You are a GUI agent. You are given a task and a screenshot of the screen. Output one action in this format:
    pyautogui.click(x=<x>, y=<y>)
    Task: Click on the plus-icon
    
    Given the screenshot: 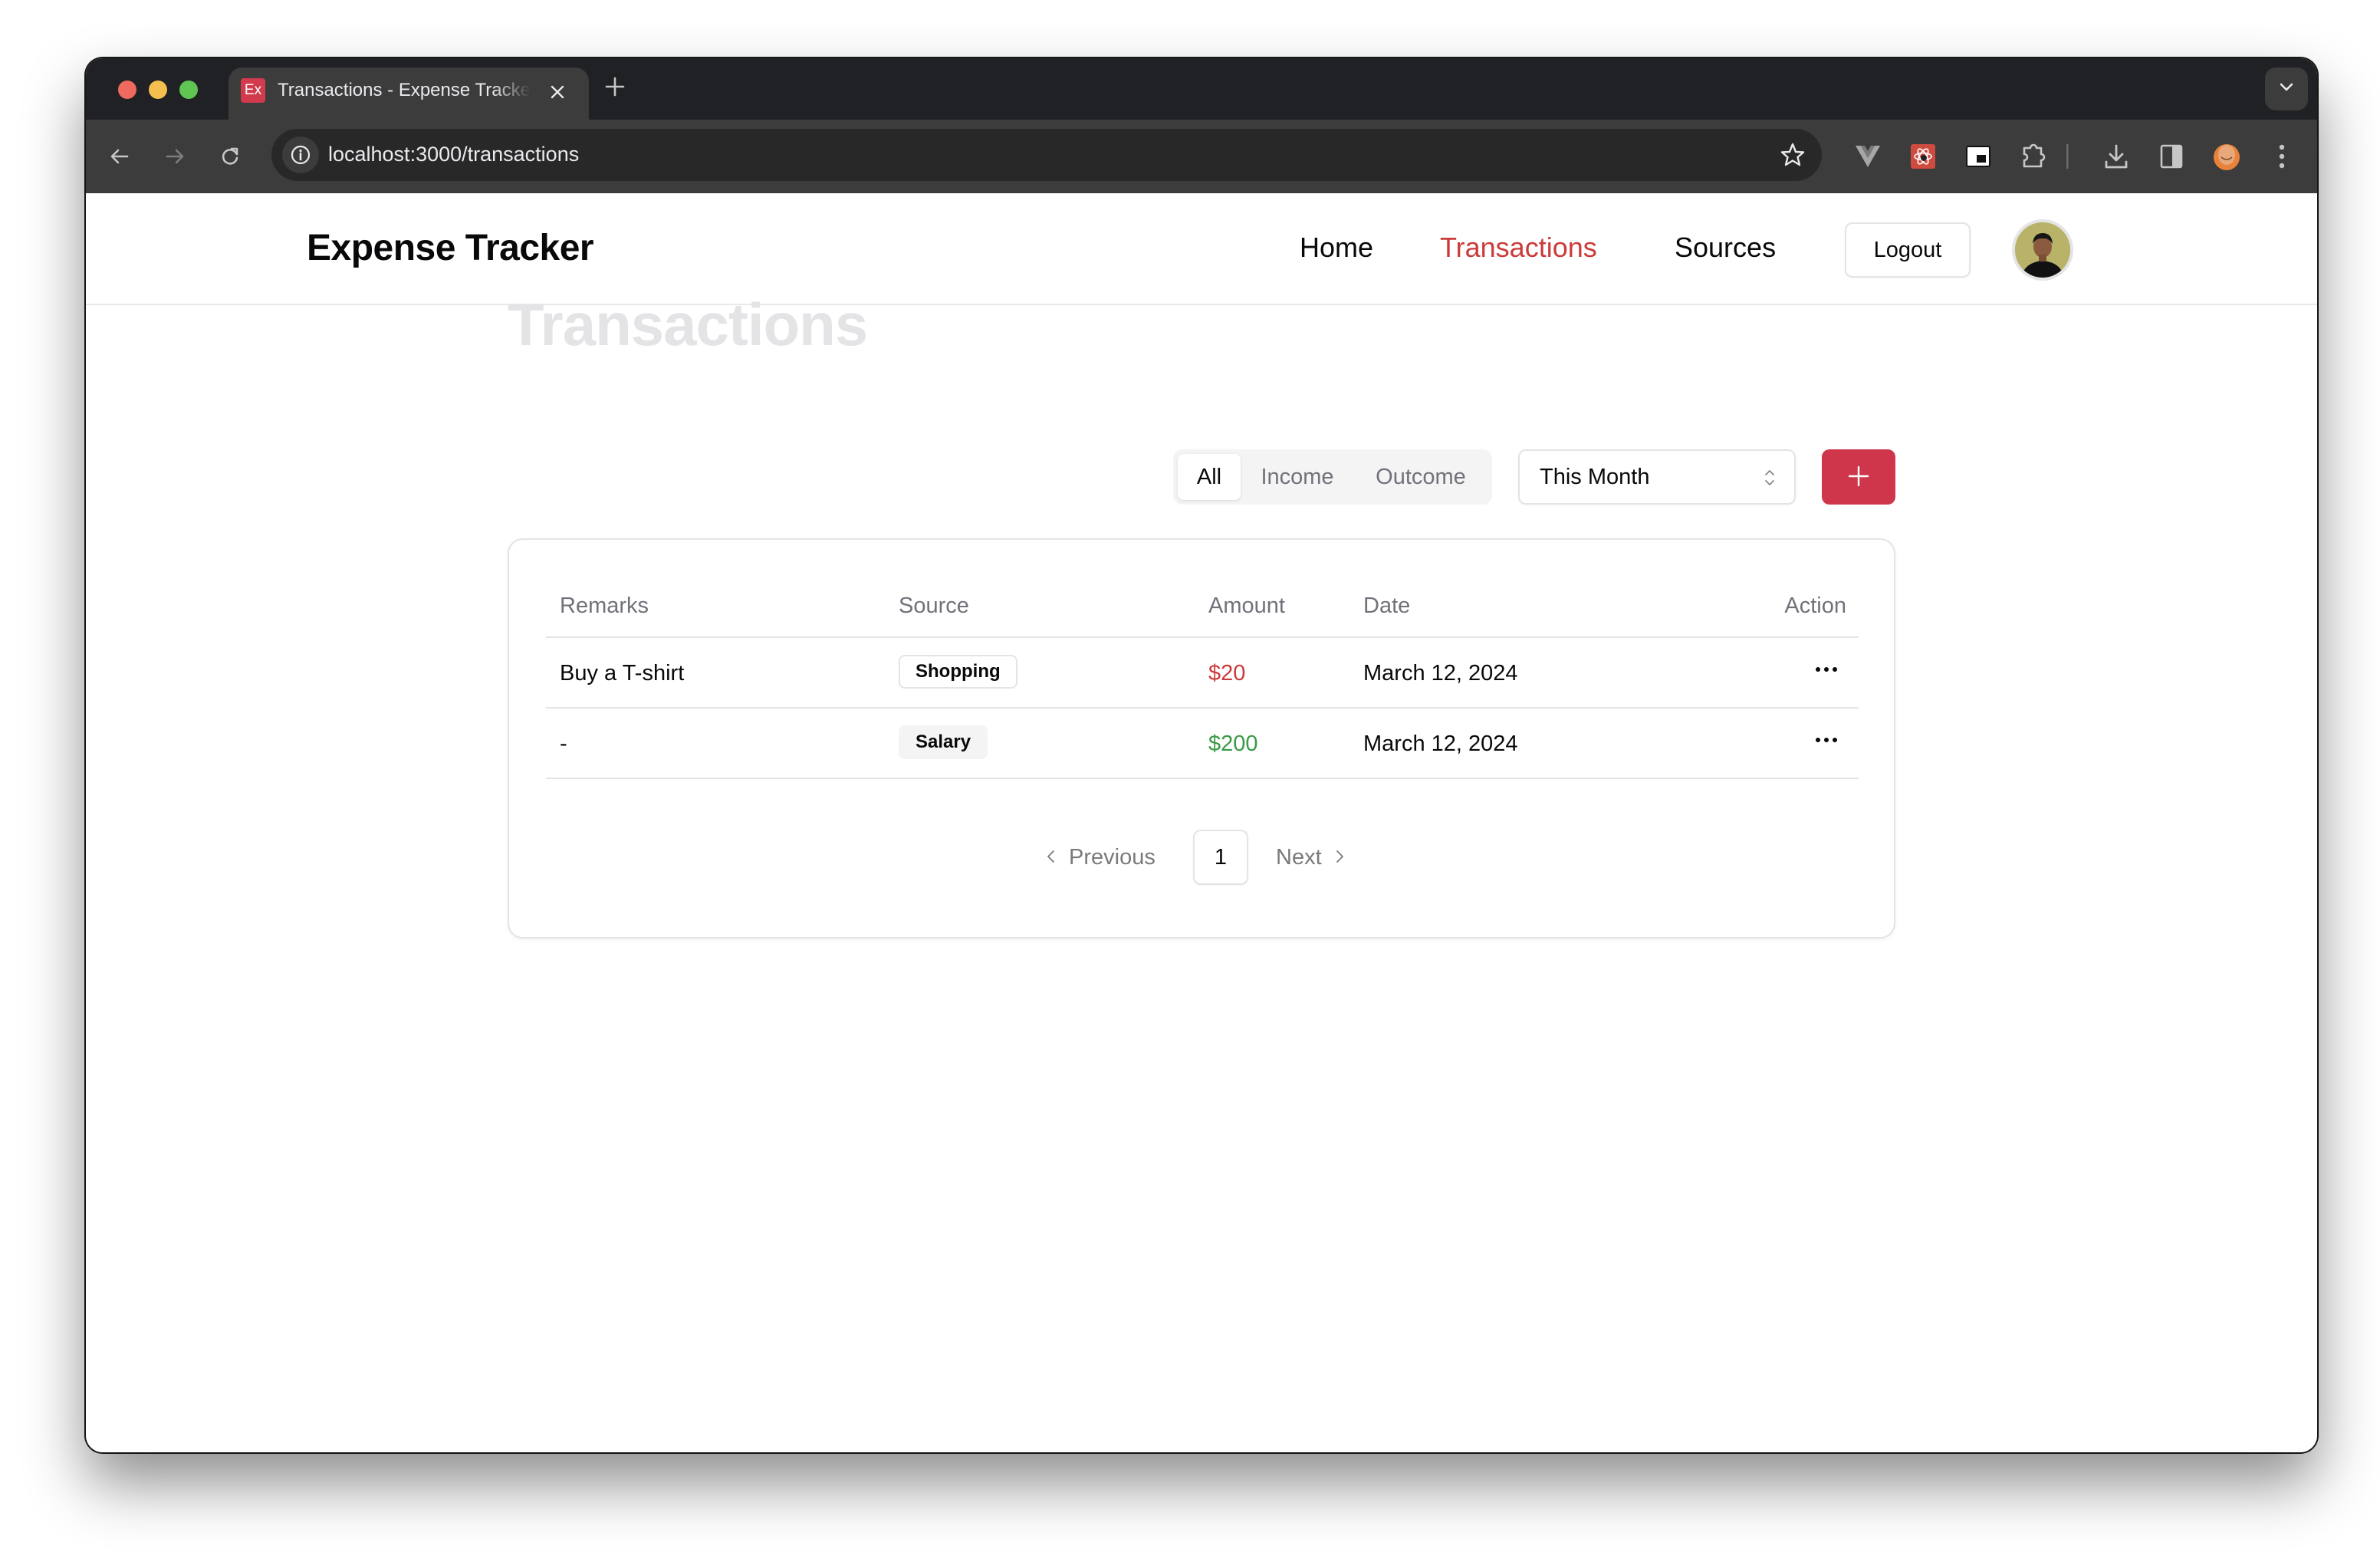 What is the action you would take?
    pyautogui.click(x=1859, y=477)
    